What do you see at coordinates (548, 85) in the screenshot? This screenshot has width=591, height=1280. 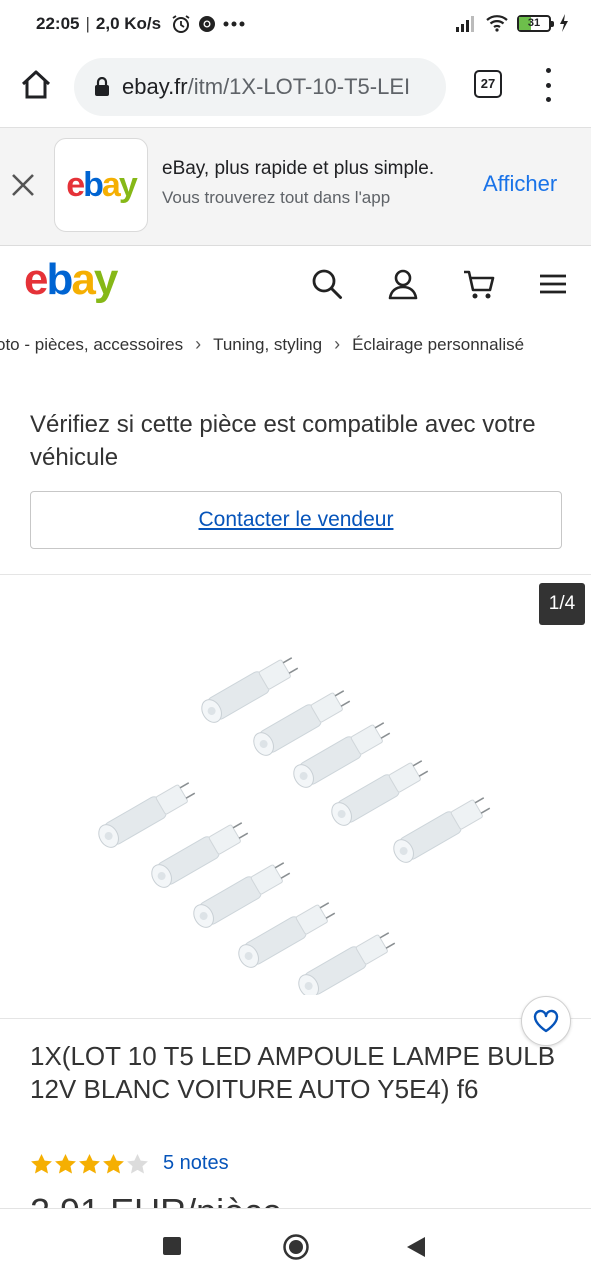 I see `browser-menu-icon` at bounding box center [548, 85].